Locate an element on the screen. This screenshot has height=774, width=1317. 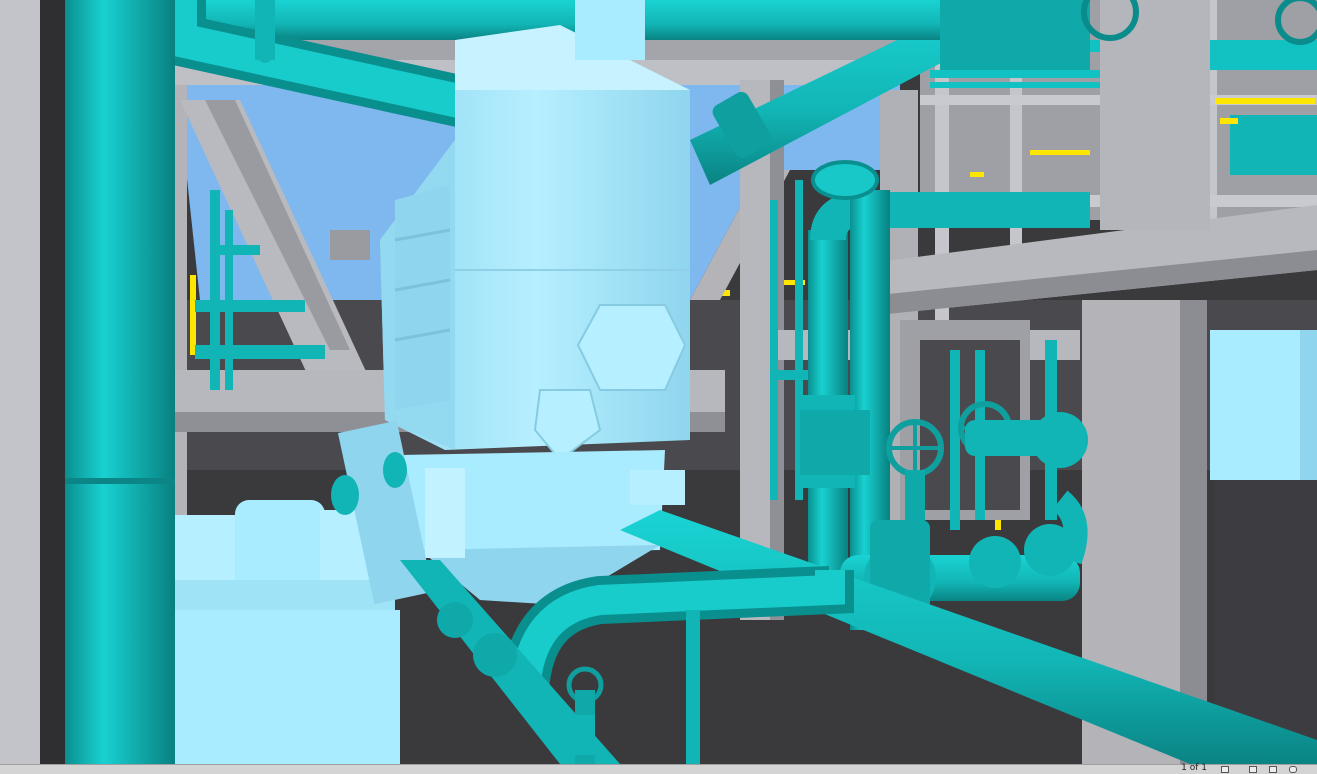
nav-prev-icon is located at coordinates (1225, 769).